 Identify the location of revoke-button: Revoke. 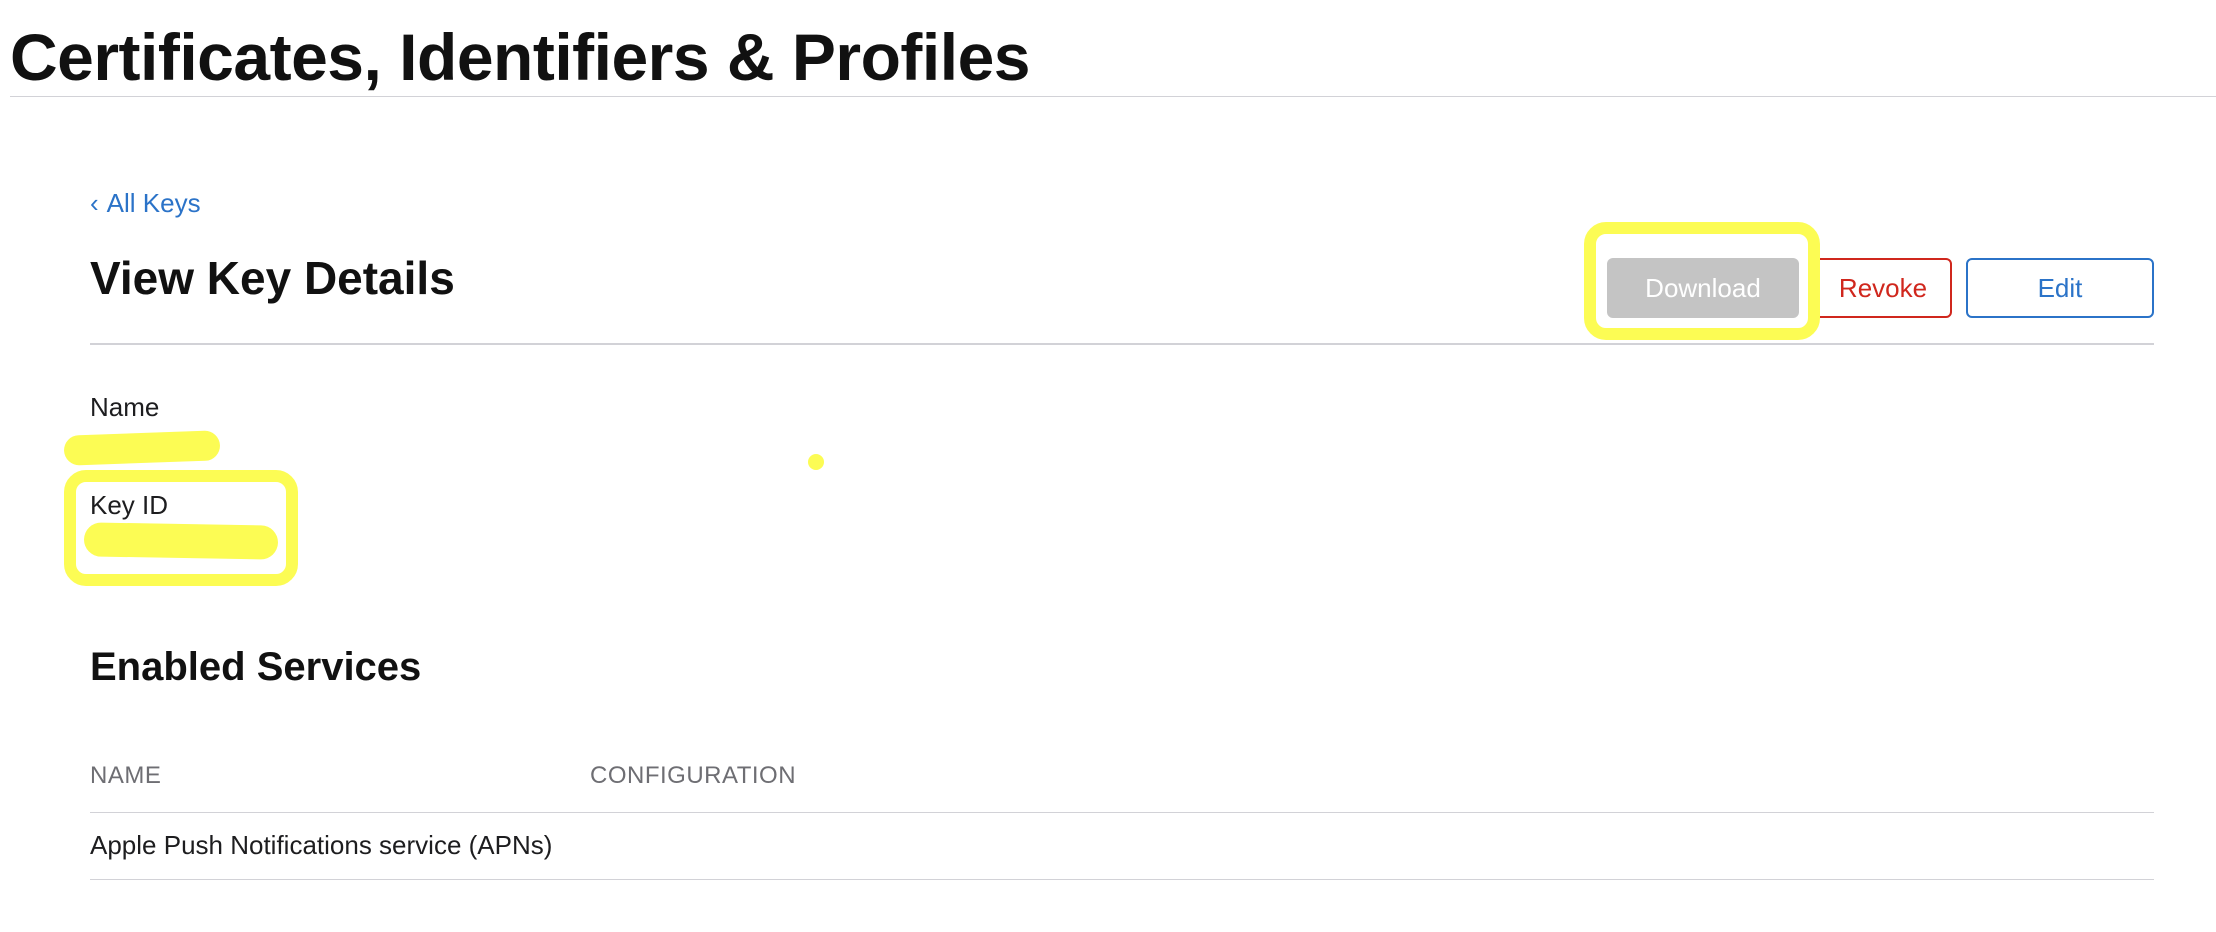
(1883, 288).